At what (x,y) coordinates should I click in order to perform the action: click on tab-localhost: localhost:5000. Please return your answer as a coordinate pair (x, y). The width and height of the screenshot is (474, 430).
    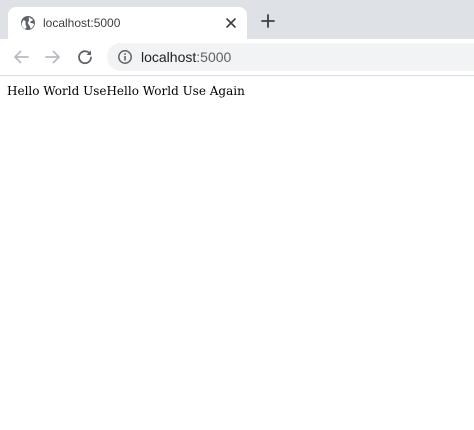
    Looking at the image, I should click on (127, 23).